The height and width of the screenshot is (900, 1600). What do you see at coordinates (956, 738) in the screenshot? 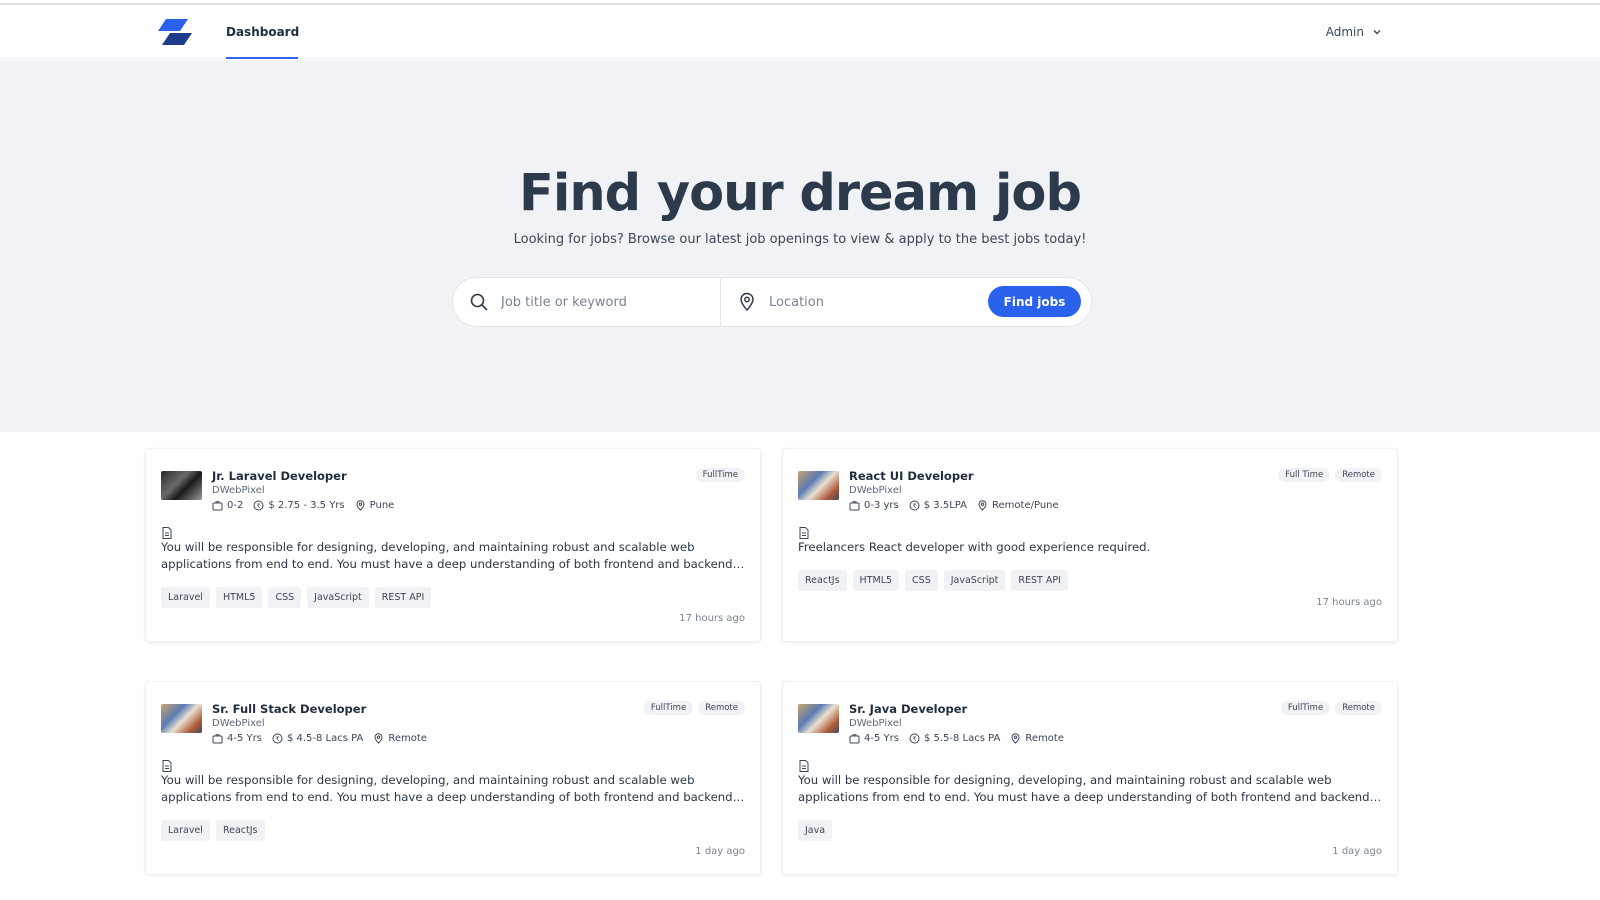
I see `job-meta: 4-5 Yrs ₹ $ 5.5-8 Lacs PA Remote` at bounding box center [956, 738].